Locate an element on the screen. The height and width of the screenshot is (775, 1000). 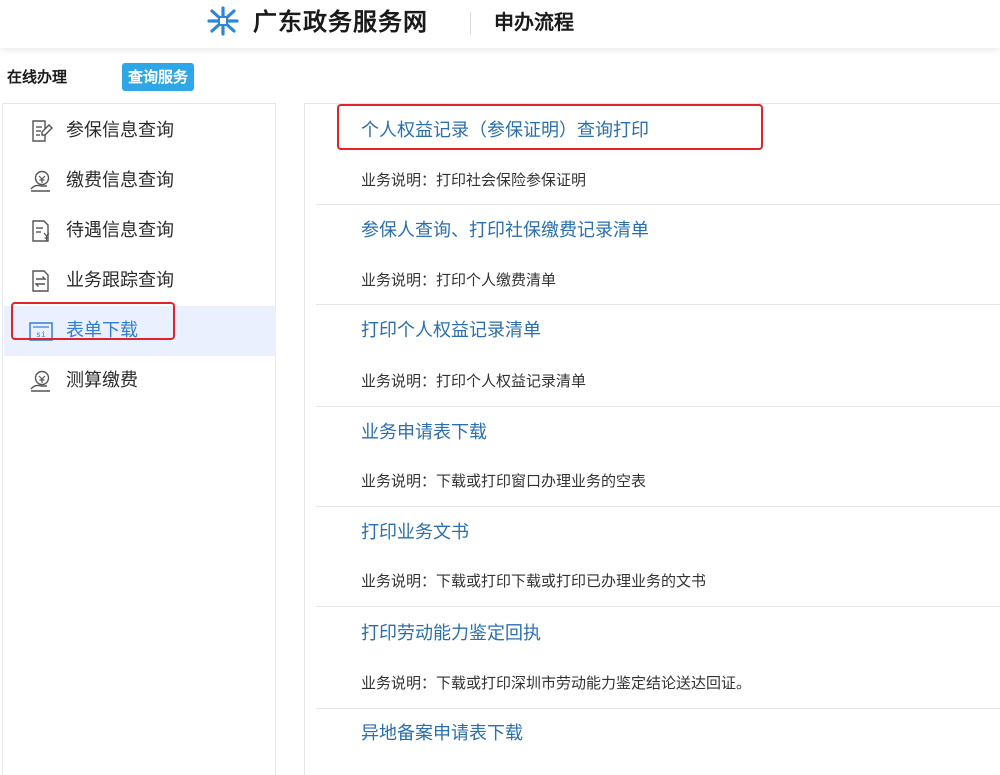
service-title-business-document: 打印业务文书 is located at coordinates (415, 533).